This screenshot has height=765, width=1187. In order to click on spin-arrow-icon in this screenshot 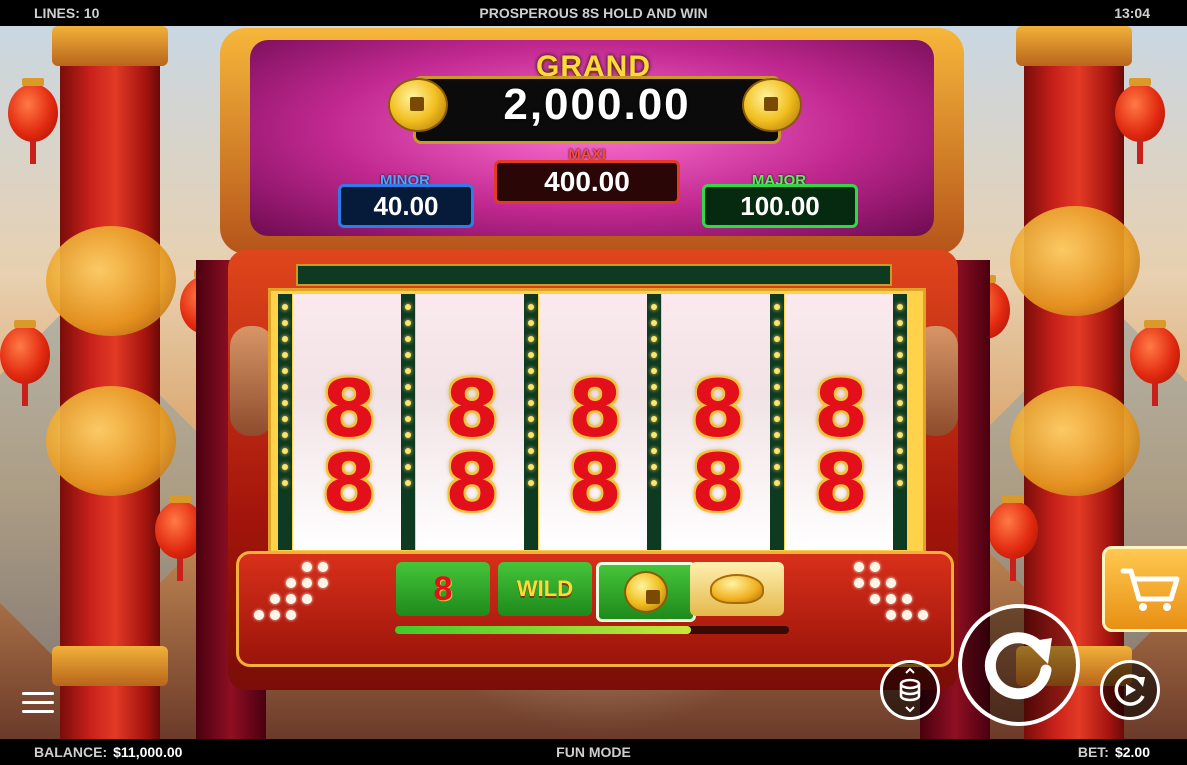, I will do `click(1018, 666)`.